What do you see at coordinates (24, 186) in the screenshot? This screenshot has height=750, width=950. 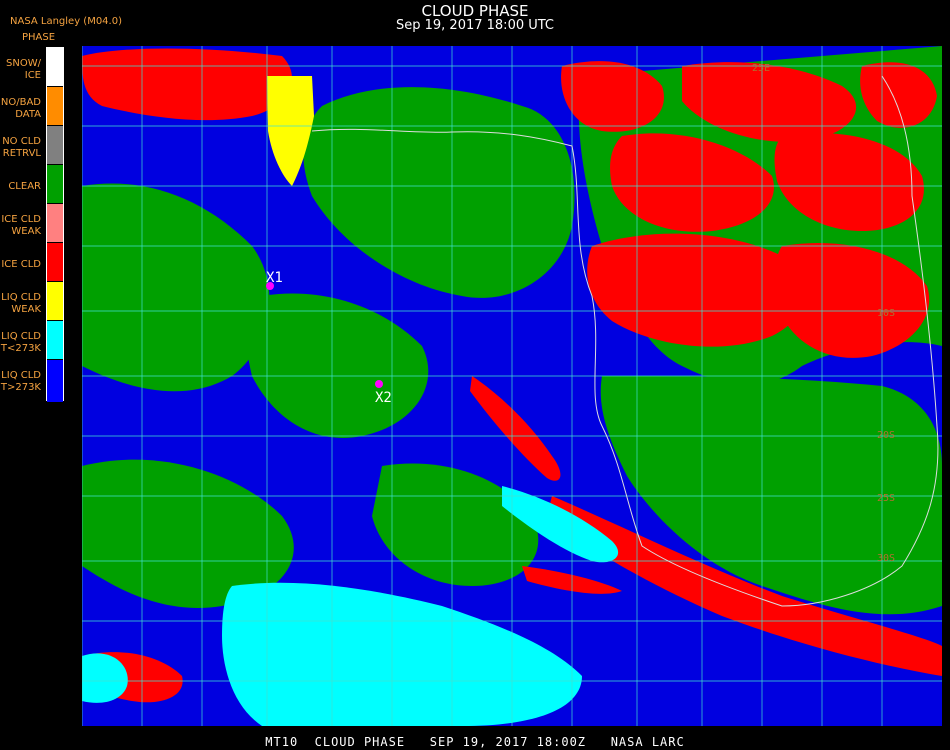 I see `legend-label-line: CLEAR` at bounding box center [24, 186].